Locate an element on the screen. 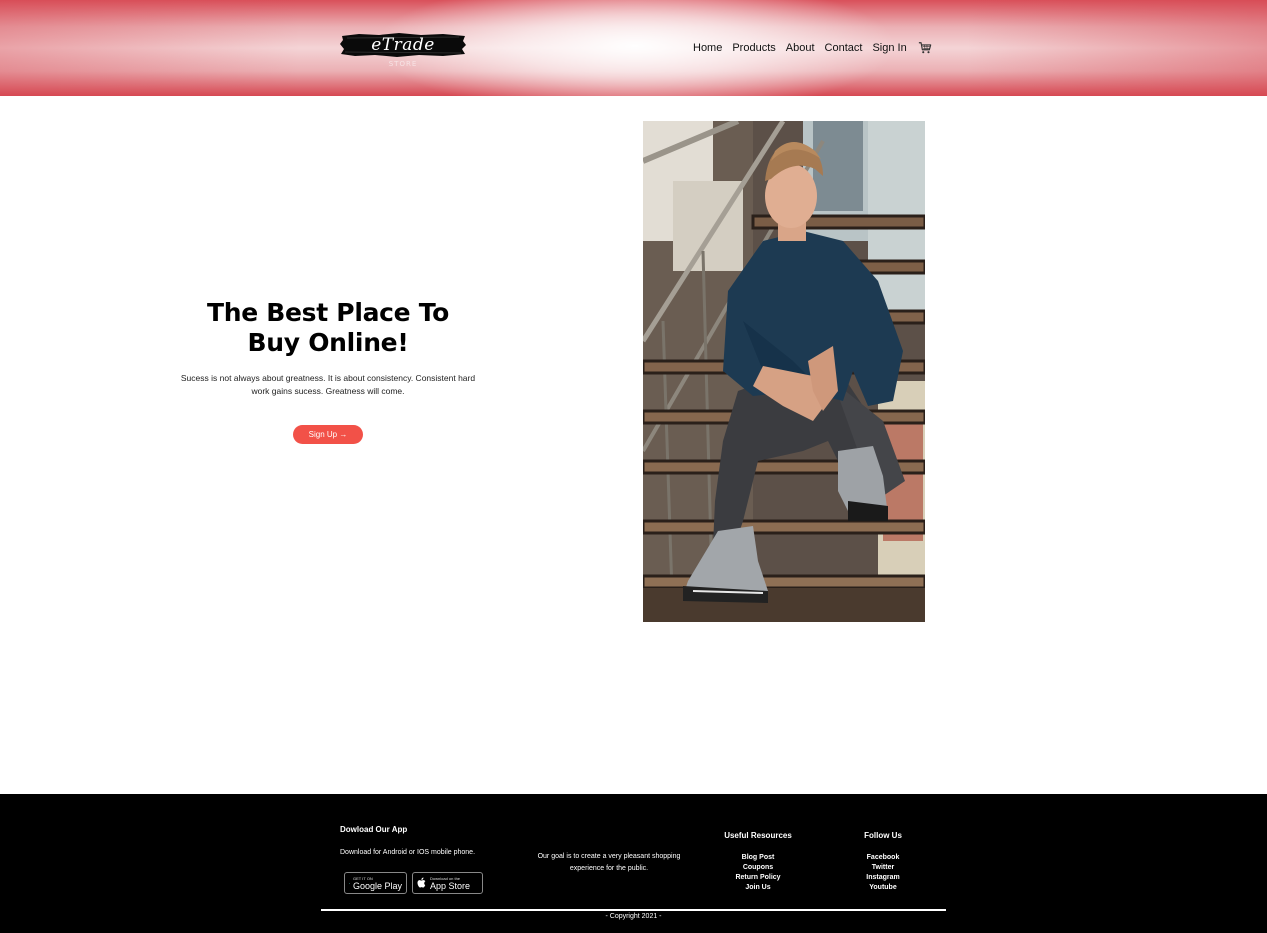  sign-up-button: Sign Up → is located at coordinates (328, 434).